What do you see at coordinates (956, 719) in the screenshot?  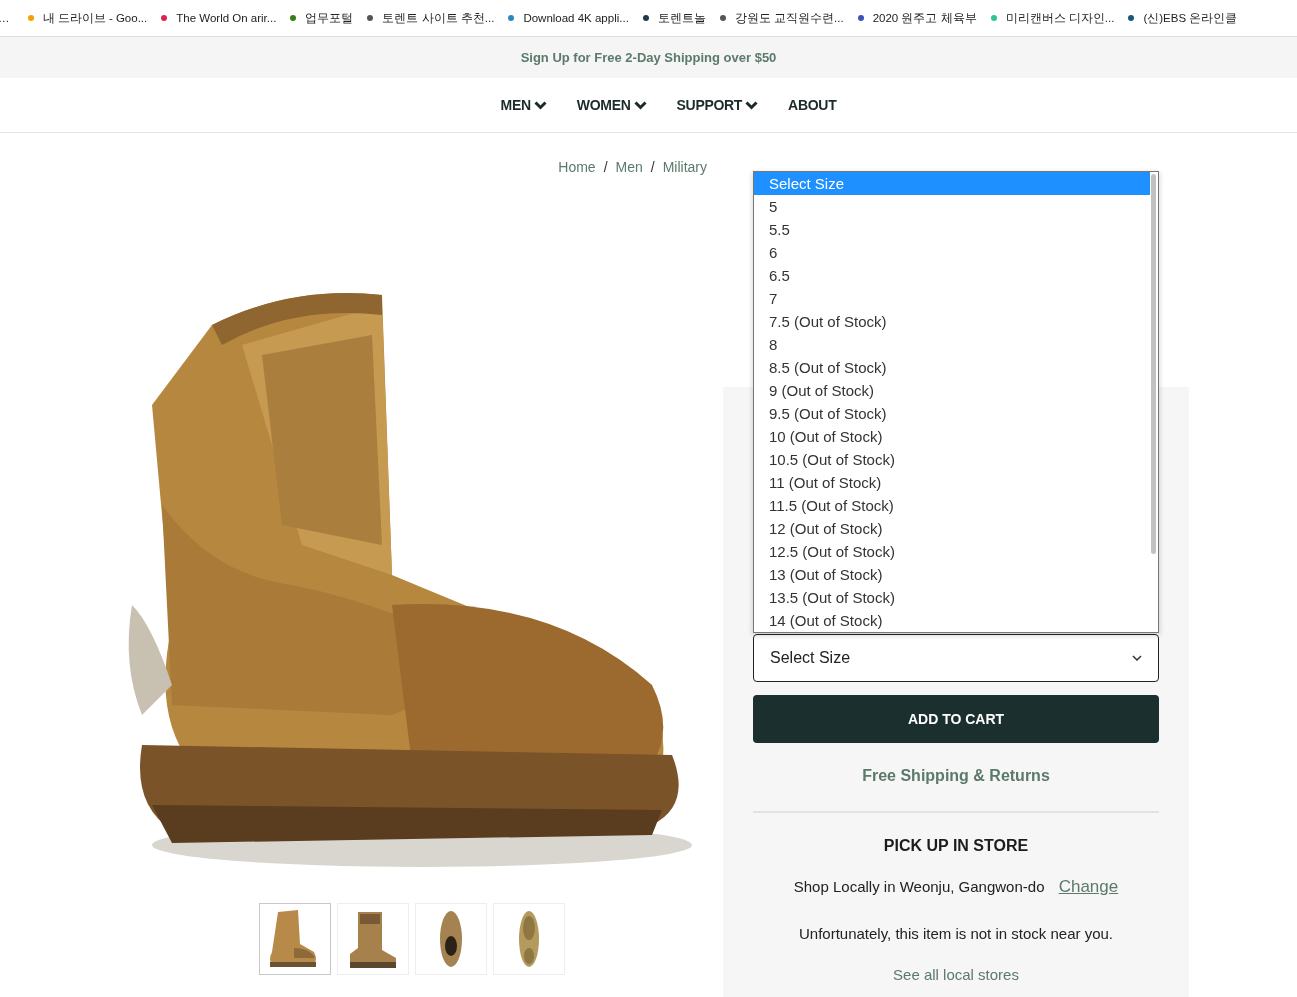 I see `add-to-cart-button: ADD TO CART` at bounding box center [956, 719].